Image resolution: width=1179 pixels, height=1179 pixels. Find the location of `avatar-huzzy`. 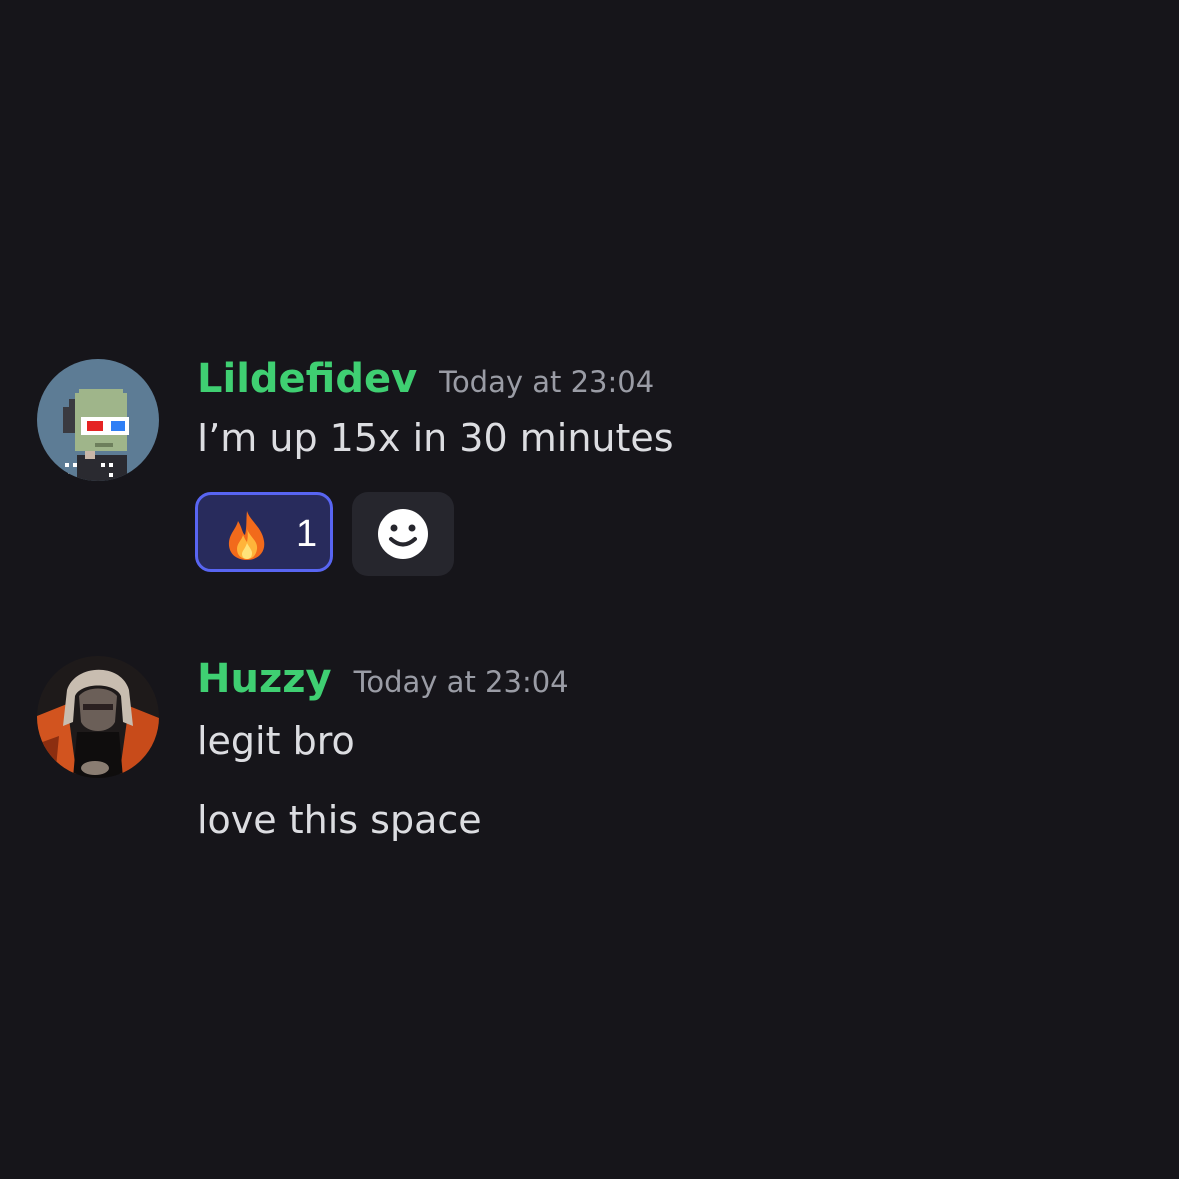

avatar-huzzy is located at coordinates (98, 717).